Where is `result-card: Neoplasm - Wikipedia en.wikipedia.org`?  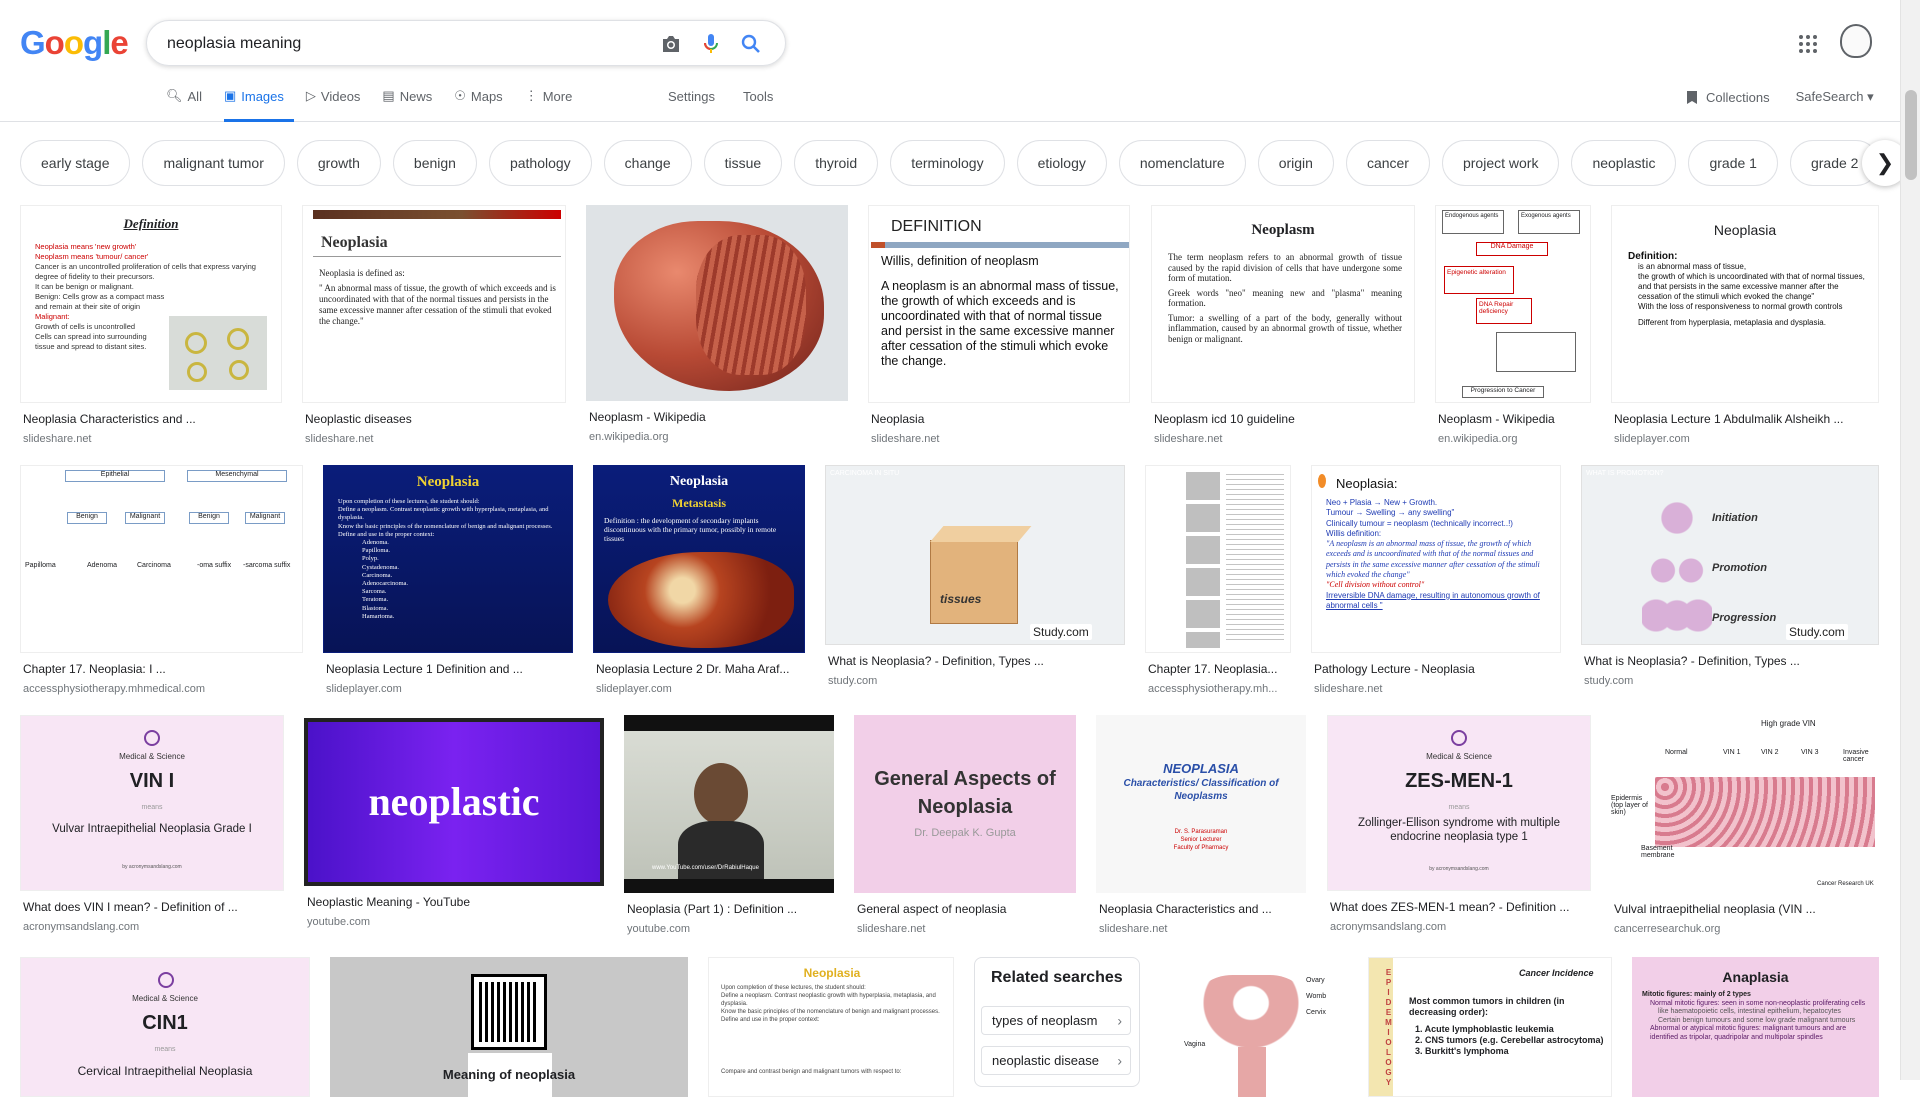
result-card: Neoplasm - Wikipedia en.wikipedia.org is located at coordinates (717, 324).